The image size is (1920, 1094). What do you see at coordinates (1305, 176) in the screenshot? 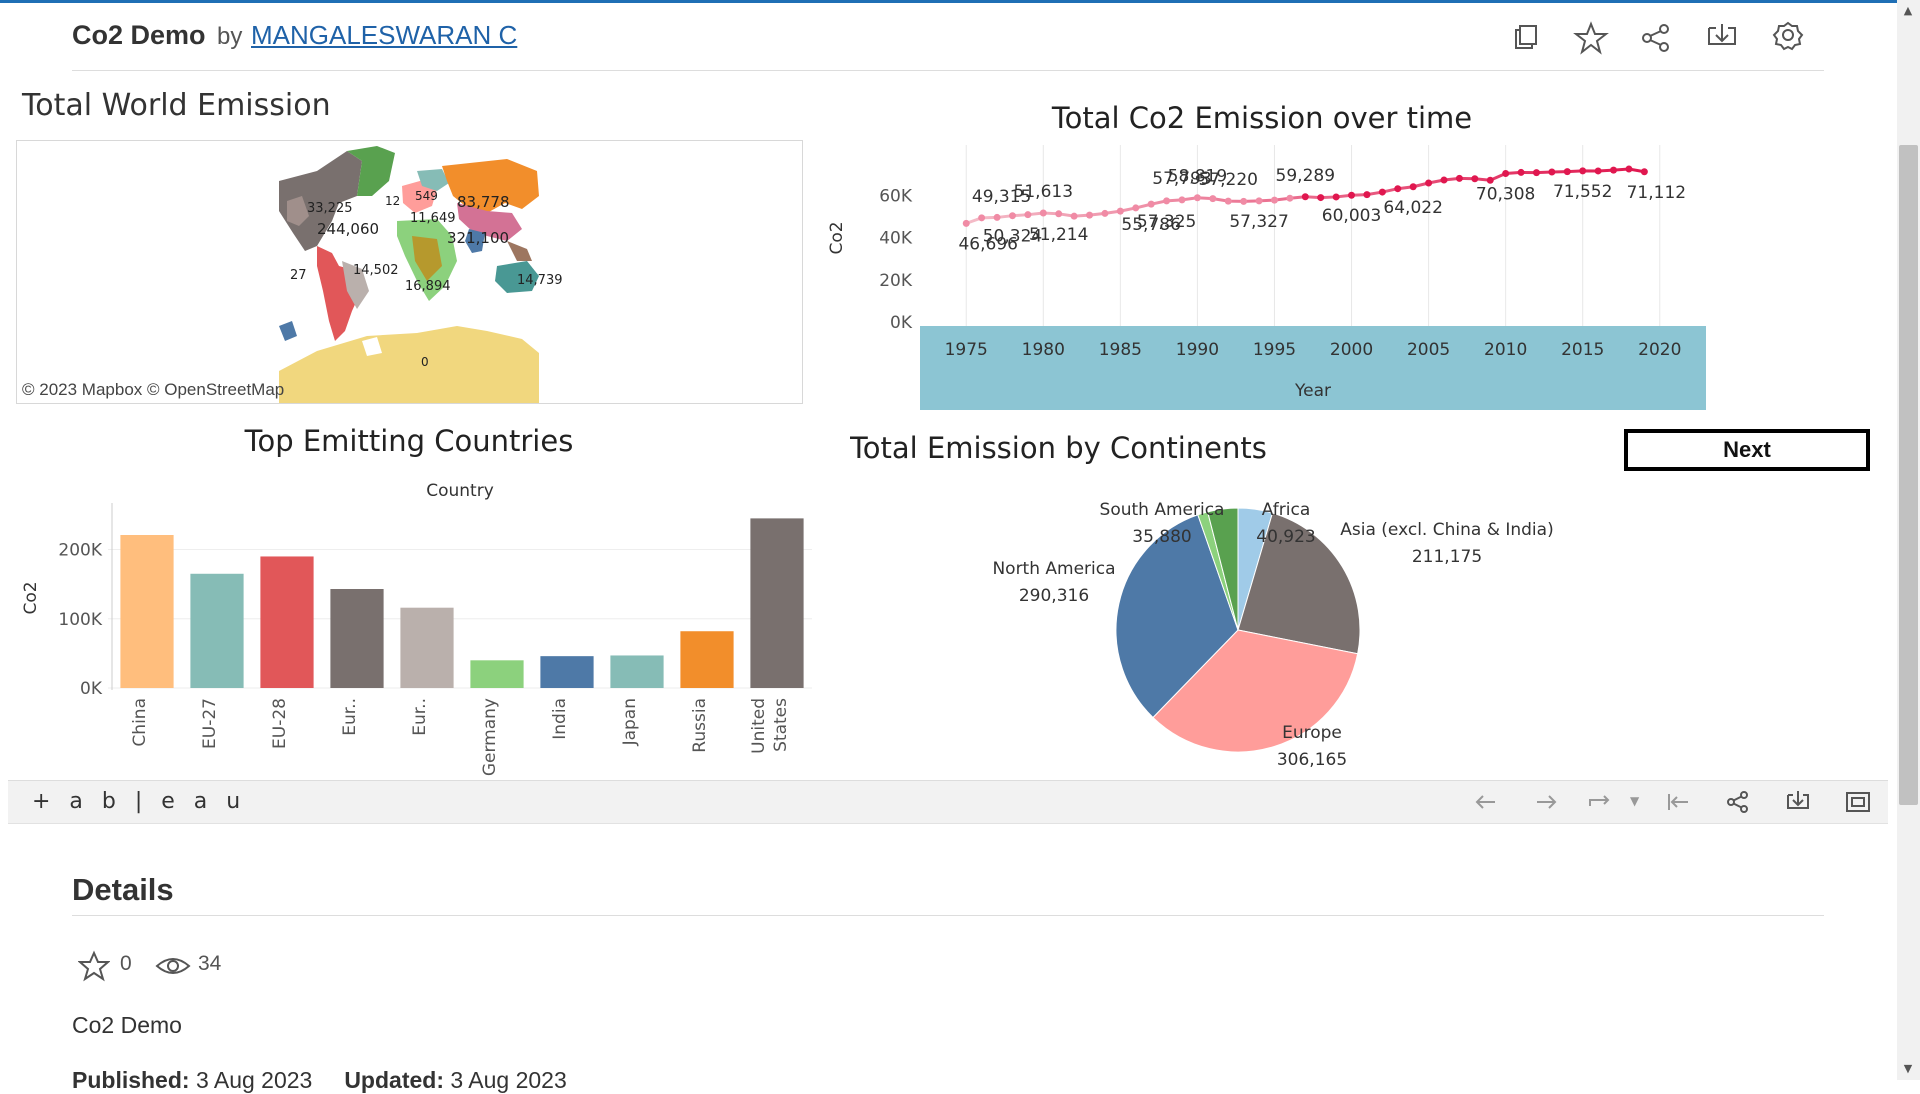
I see `data-label: 59,289` at bounding box center [1305, 176].